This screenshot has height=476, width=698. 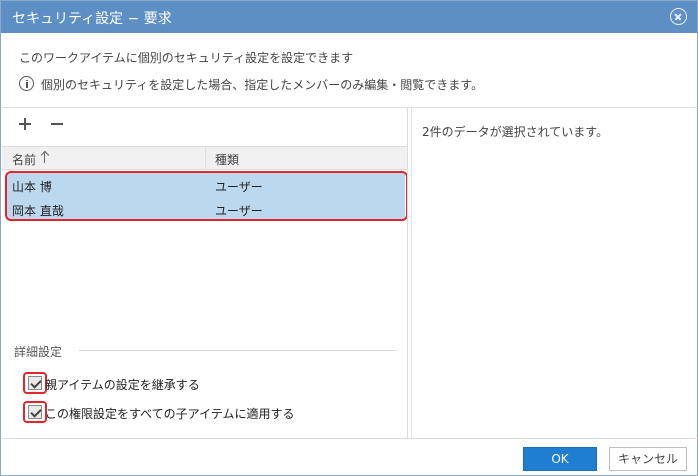 I want to click on inherit-parent-checkbox, so click(x=35, y=383).